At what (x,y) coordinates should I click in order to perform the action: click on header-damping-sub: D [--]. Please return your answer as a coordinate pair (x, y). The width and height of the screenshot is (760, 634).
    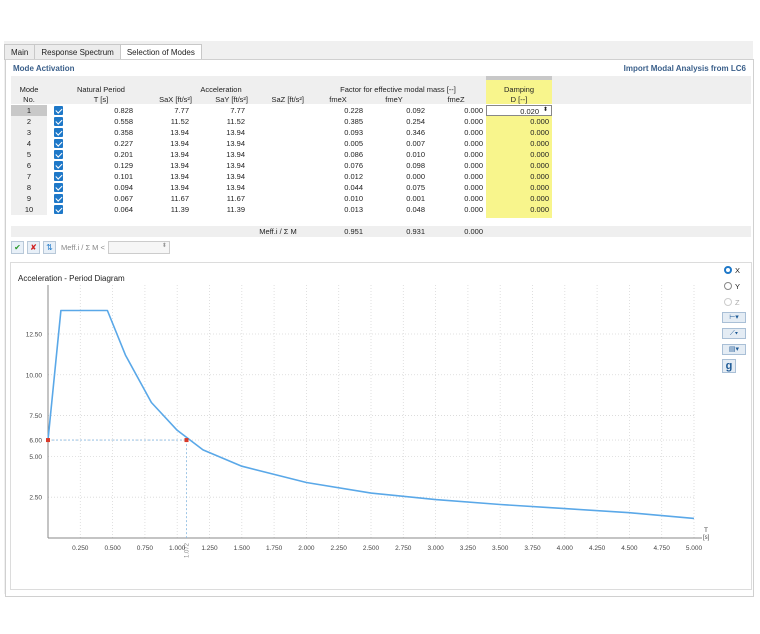
    Looking at the image, I should click on (519, 99).